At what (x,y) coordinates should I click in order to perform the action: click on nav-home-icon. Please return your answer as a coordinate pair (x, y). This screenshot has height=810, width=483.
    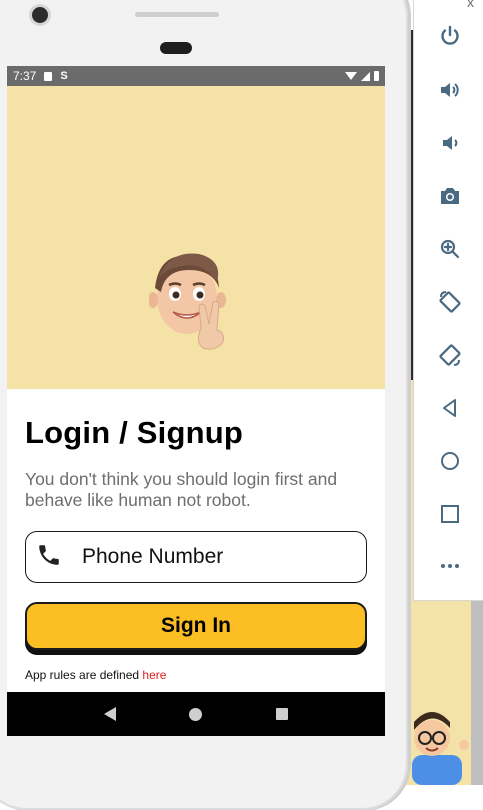
    Looking at the image, I should click on (196, 714).